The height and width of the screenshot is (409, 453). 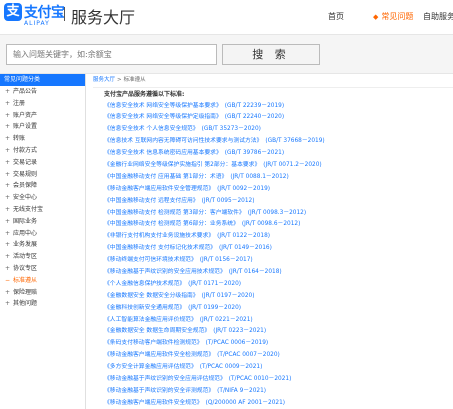 What do you see at coordinates (278, 332) in the screenshot?
I see `standard-link: 《金融数据安全 数据生命周期安全规范》 (JR/T 0223－2021)` at bounding box center [278, 332].